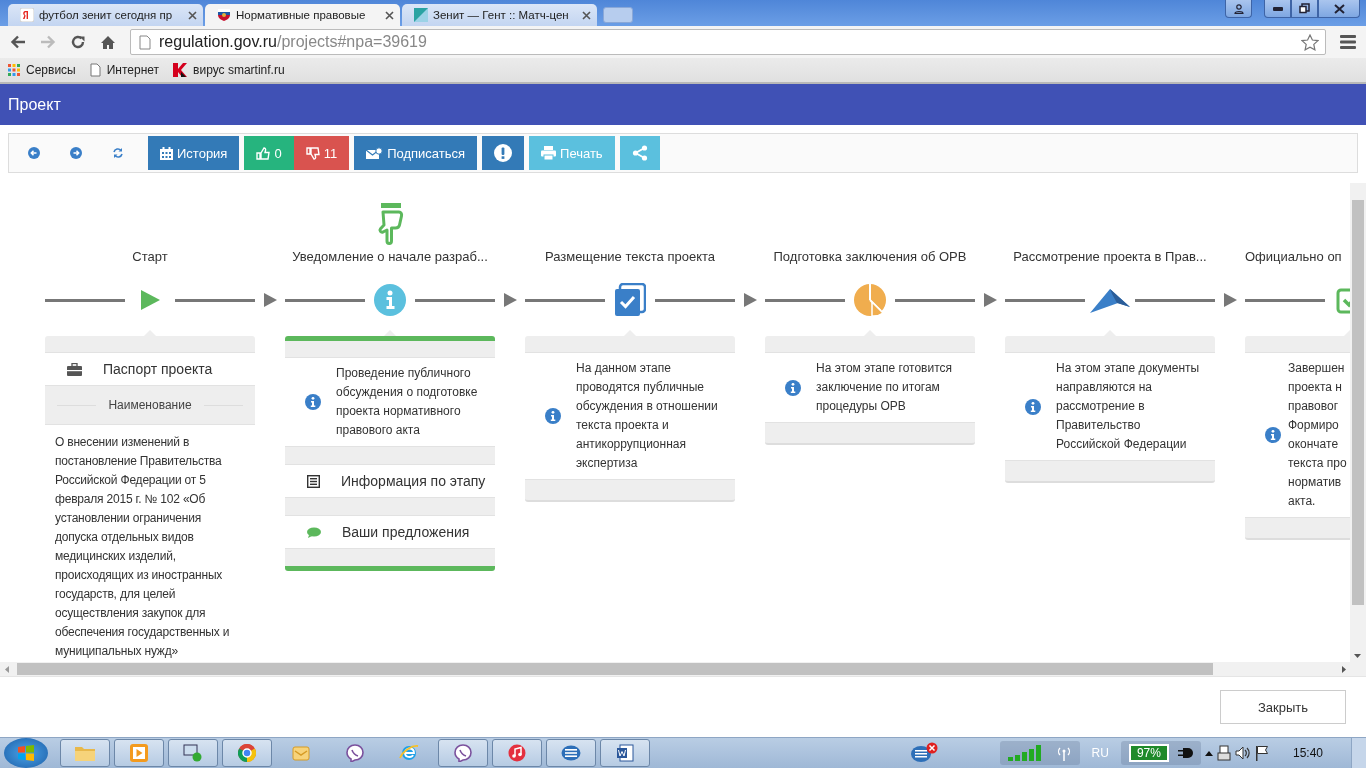 The height and width of the screenshot is (768, 1366). What do you see at coordinates (390, 481) in the screenshot?
I see `stage-link: Информация по этапу` at bounding box center [390, 481].